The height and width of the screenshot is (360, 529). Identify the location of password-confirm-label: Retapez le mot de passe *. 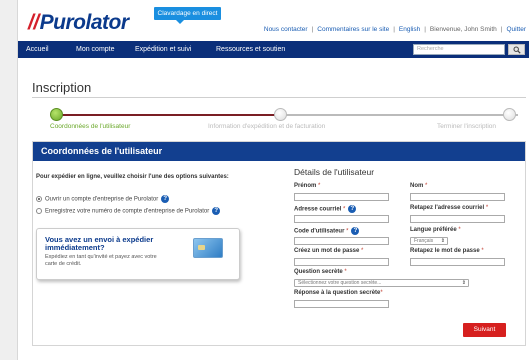
(447, 251).